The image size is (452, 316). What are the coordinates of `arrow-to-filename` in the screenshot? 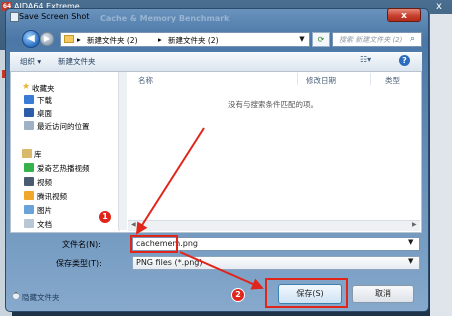 It's located at (170, 181).